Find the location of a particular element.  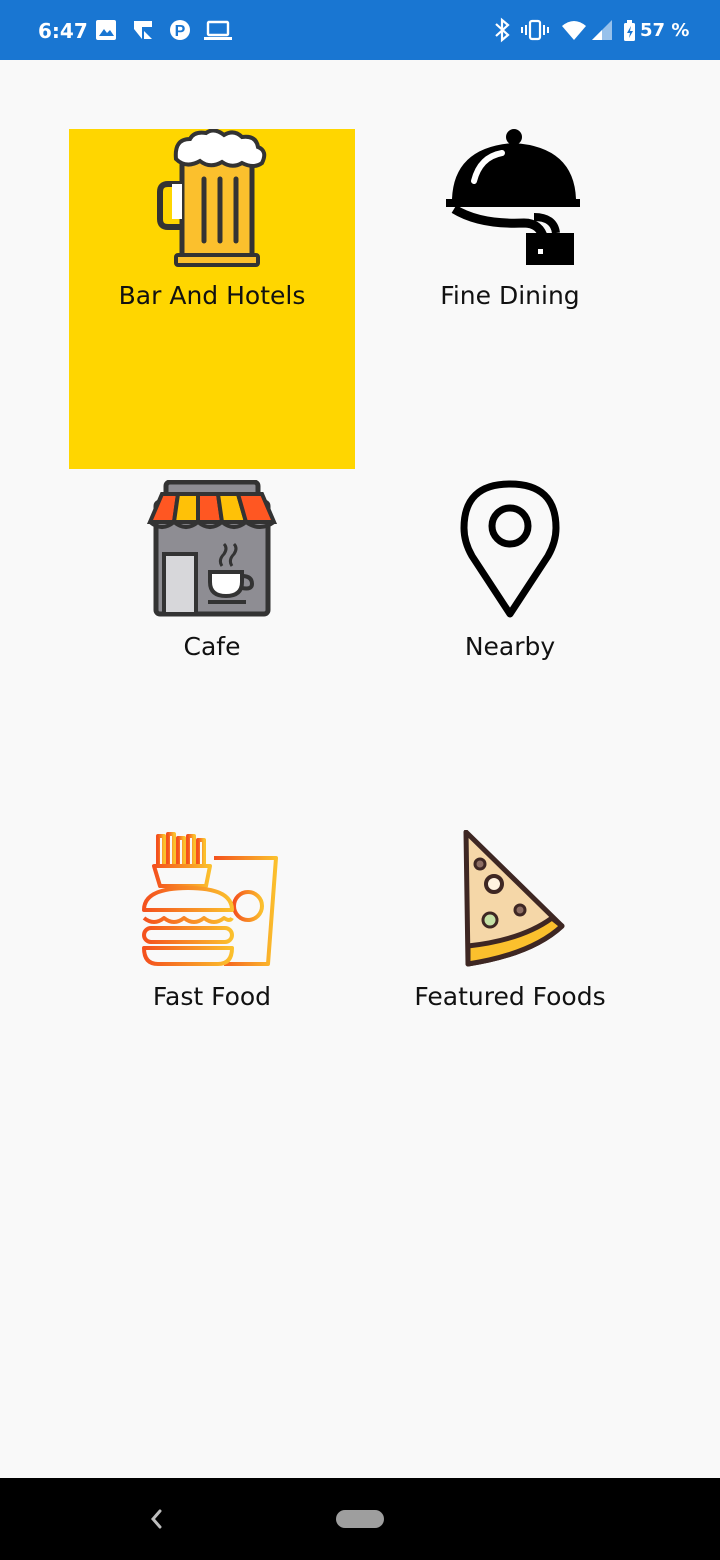

category-cafe: Cafe is located at coordinates (212, 650).